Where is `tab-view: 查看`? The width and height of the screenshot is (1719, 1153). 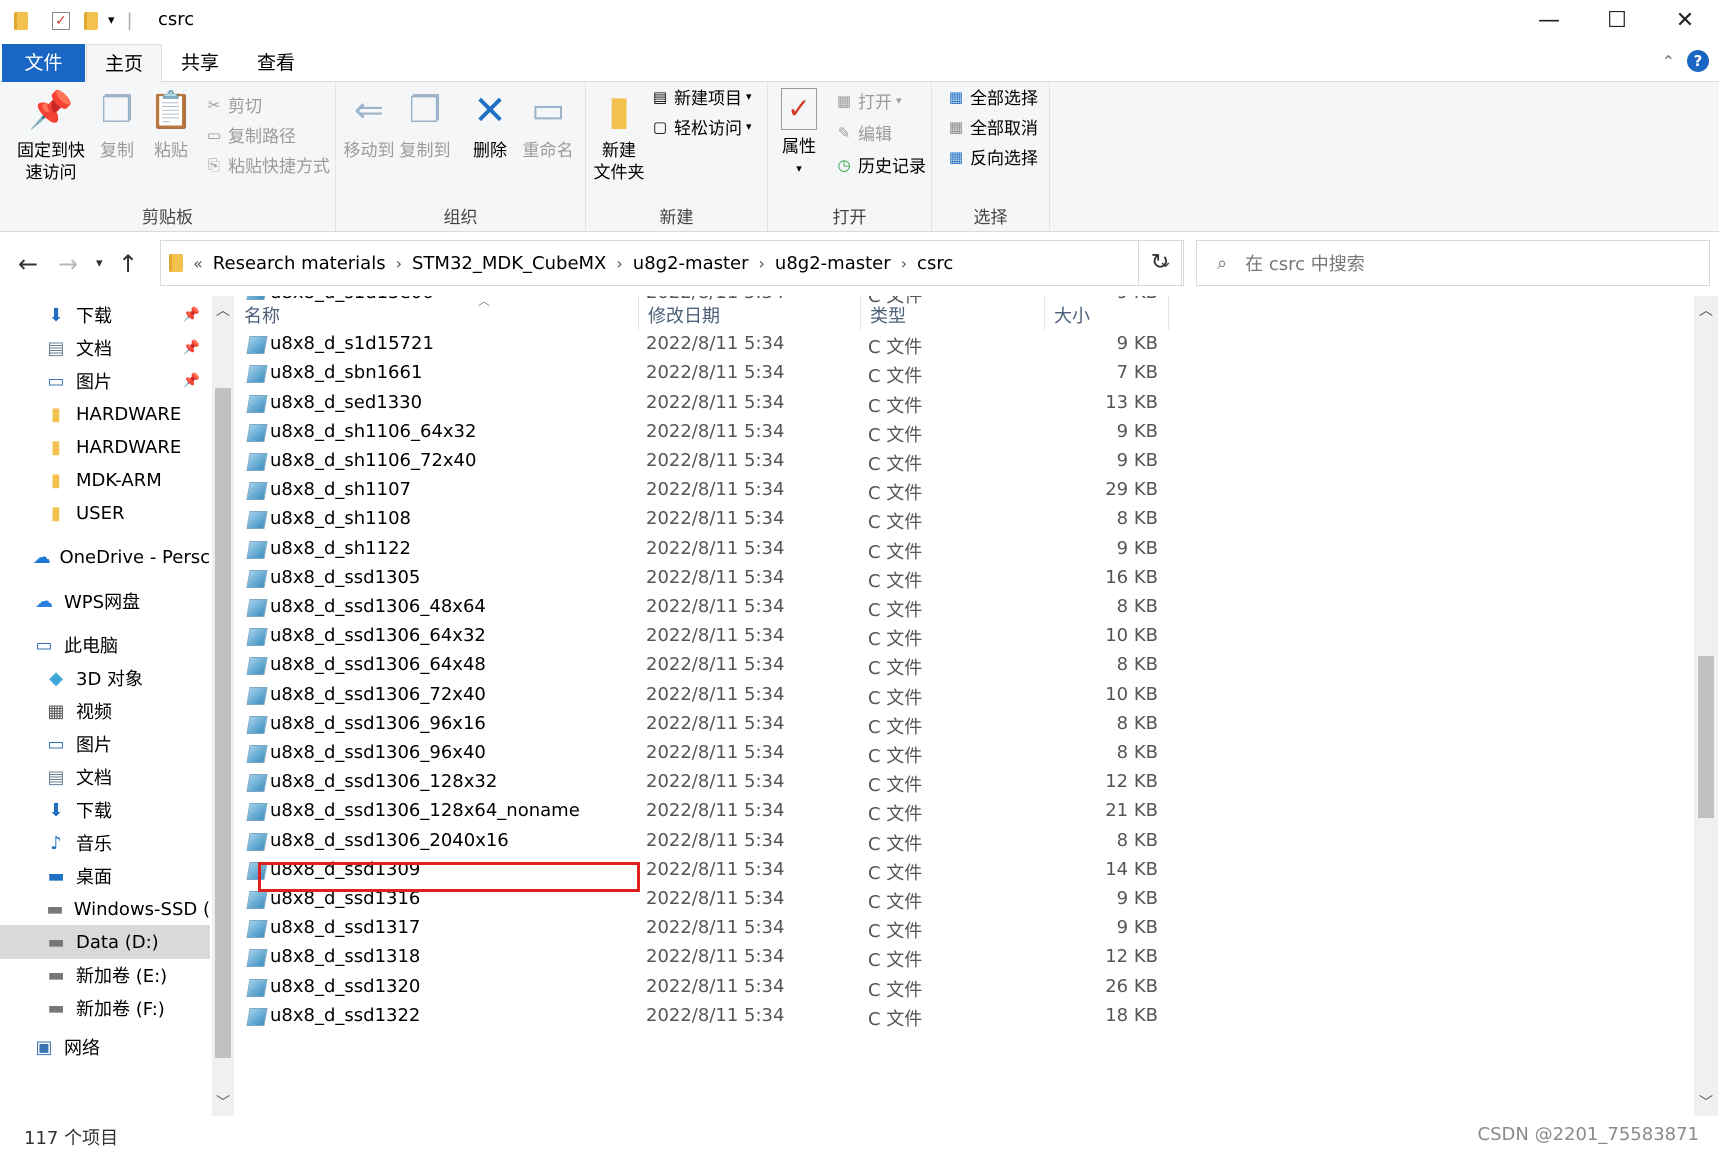 tab-view: 查看 is located at coordinates (276, 63).